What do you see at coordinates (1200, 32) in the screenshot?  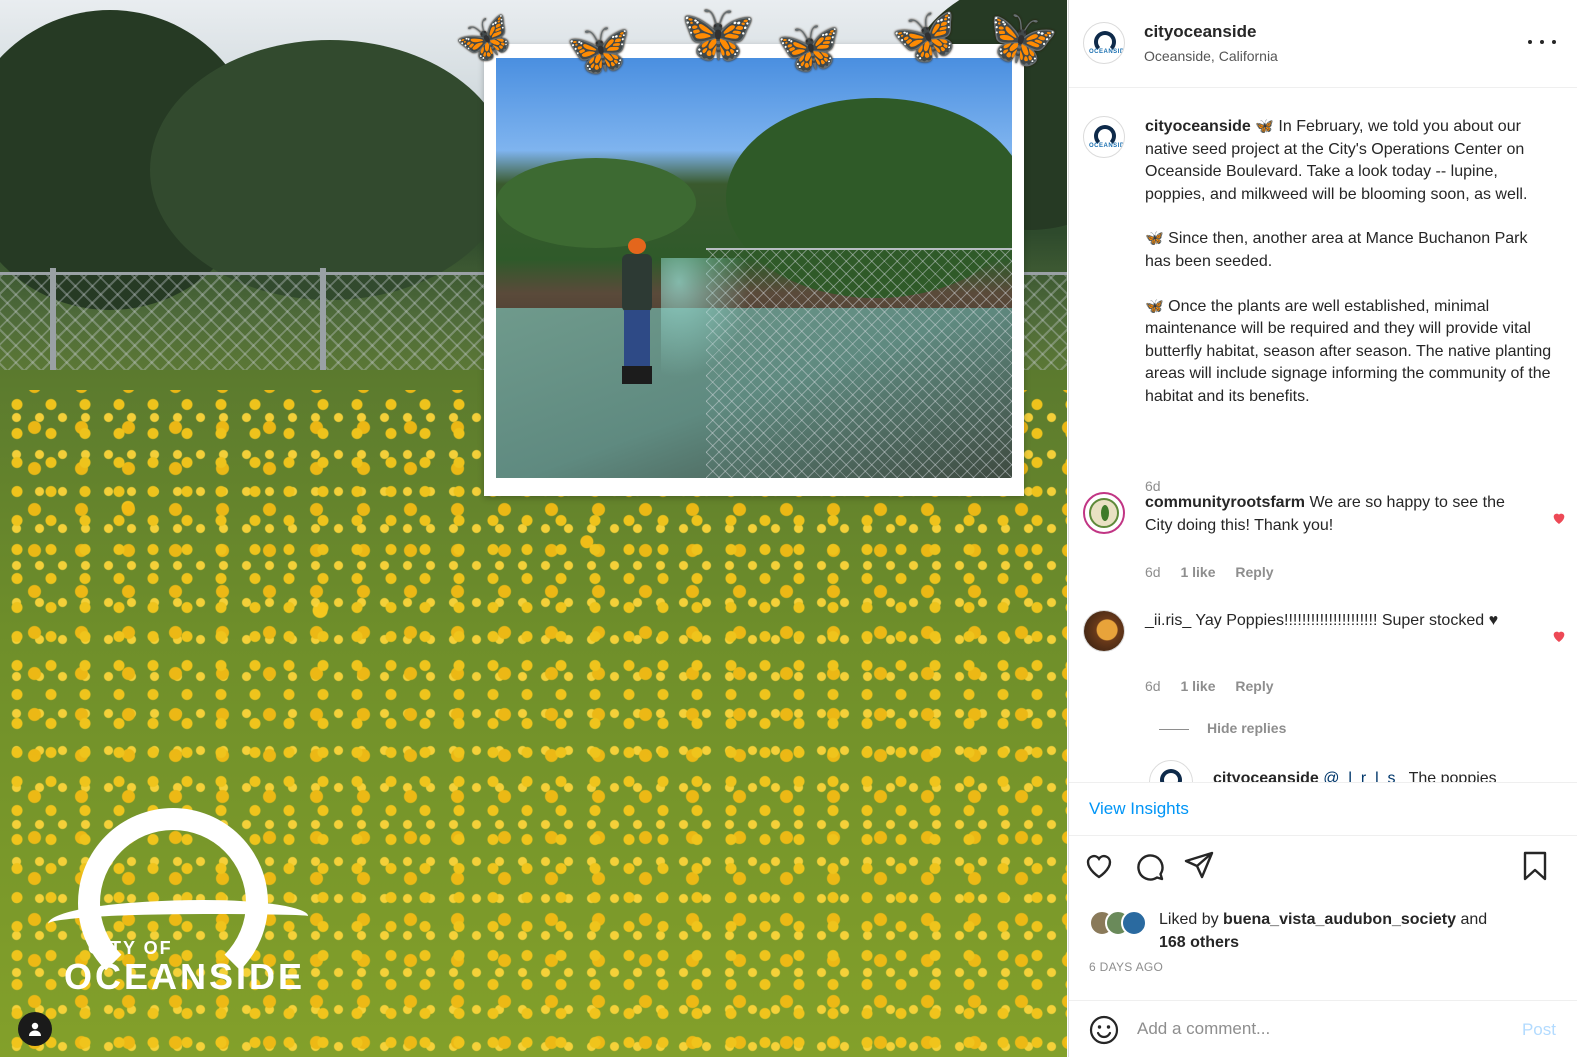 I see `header-username: cityoceanside` at bounding box center [1200, 32].